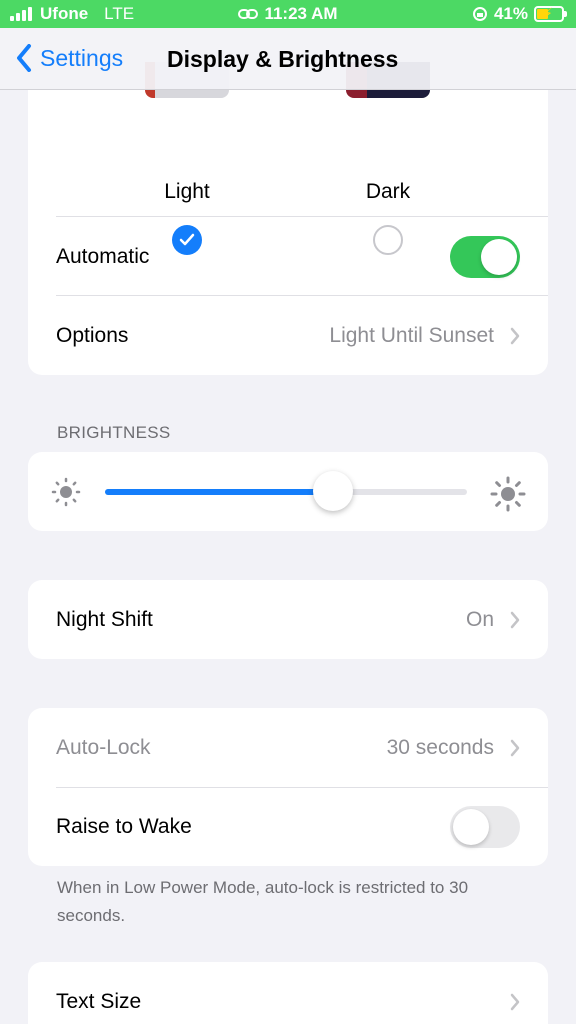 This screenshot has width=576, height=1024. What do you see at coordinates (99, 1001) in the screenshot?
I see `text-size-label: Text Size` at bounding box center [99, 1001].